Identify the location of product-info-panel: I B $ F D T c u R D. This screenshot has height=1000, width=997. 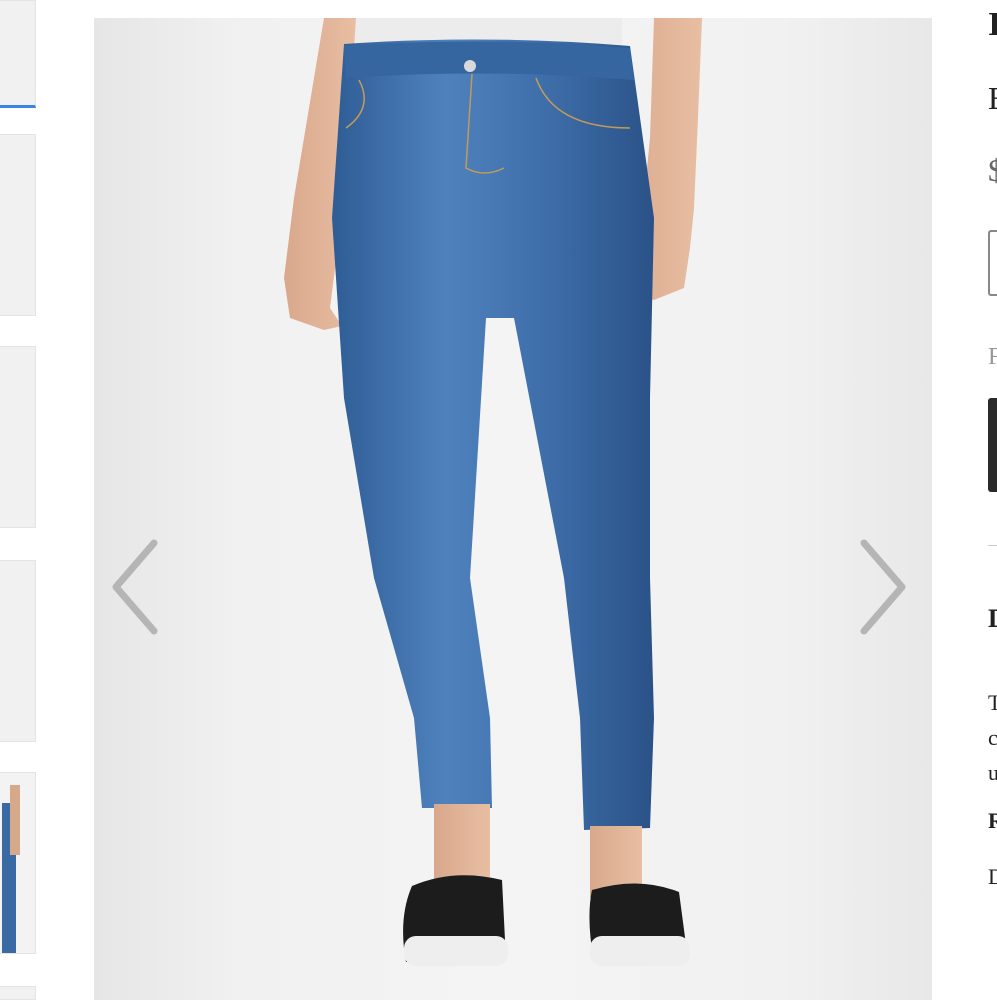
(987, 500).